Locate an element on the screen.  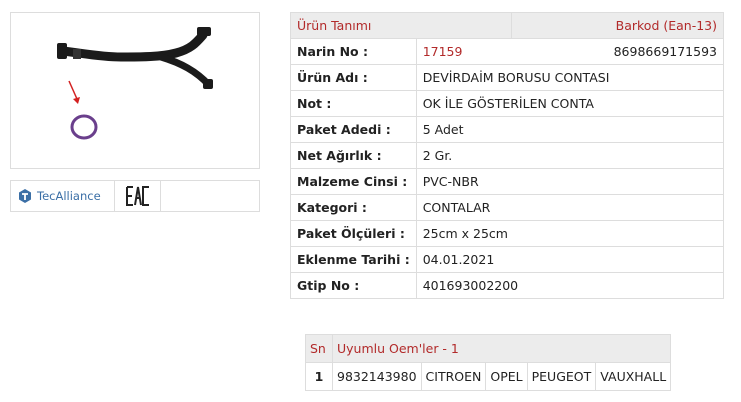
tecalliance-logo: TecAlliance is located at coordinates (63, 196).